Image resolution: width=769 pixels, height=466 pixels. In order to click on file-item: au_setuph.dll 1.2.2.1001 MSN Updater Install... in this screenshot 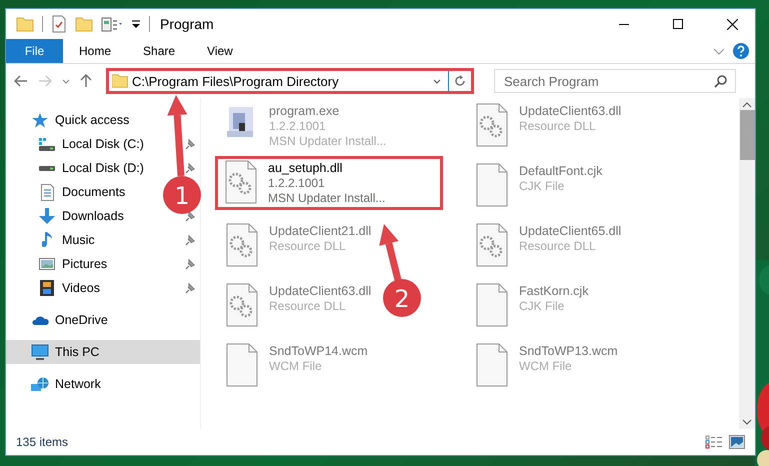, I will do `click(329, 183)`.